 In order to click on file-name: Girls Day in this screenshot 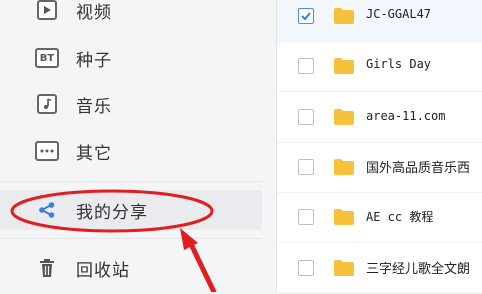, I will do `click(398, 64)`.